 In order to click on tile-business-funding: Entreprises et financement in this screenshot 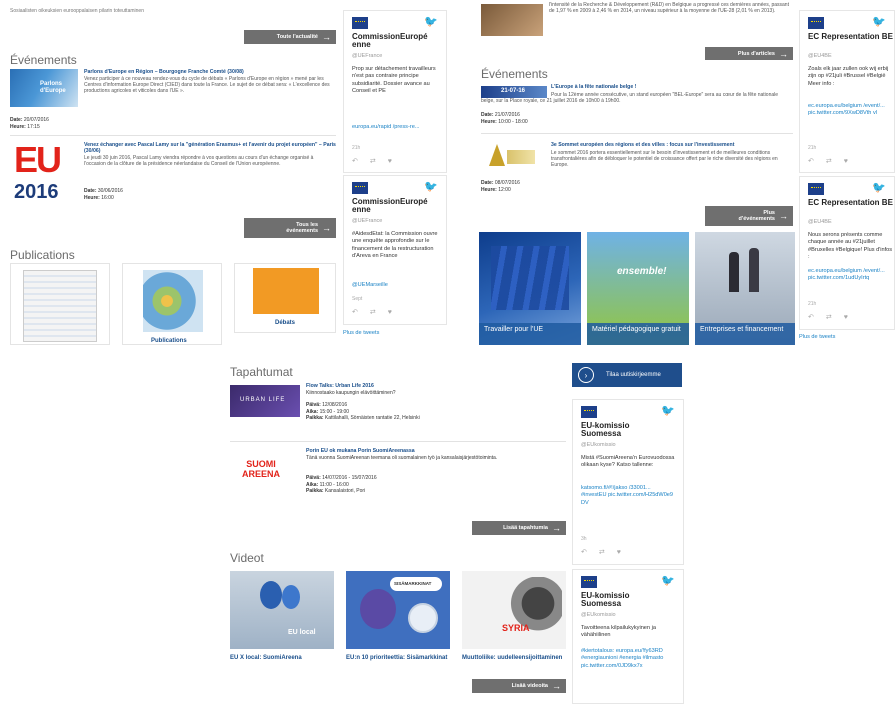, I will do `click(745, 288)`.